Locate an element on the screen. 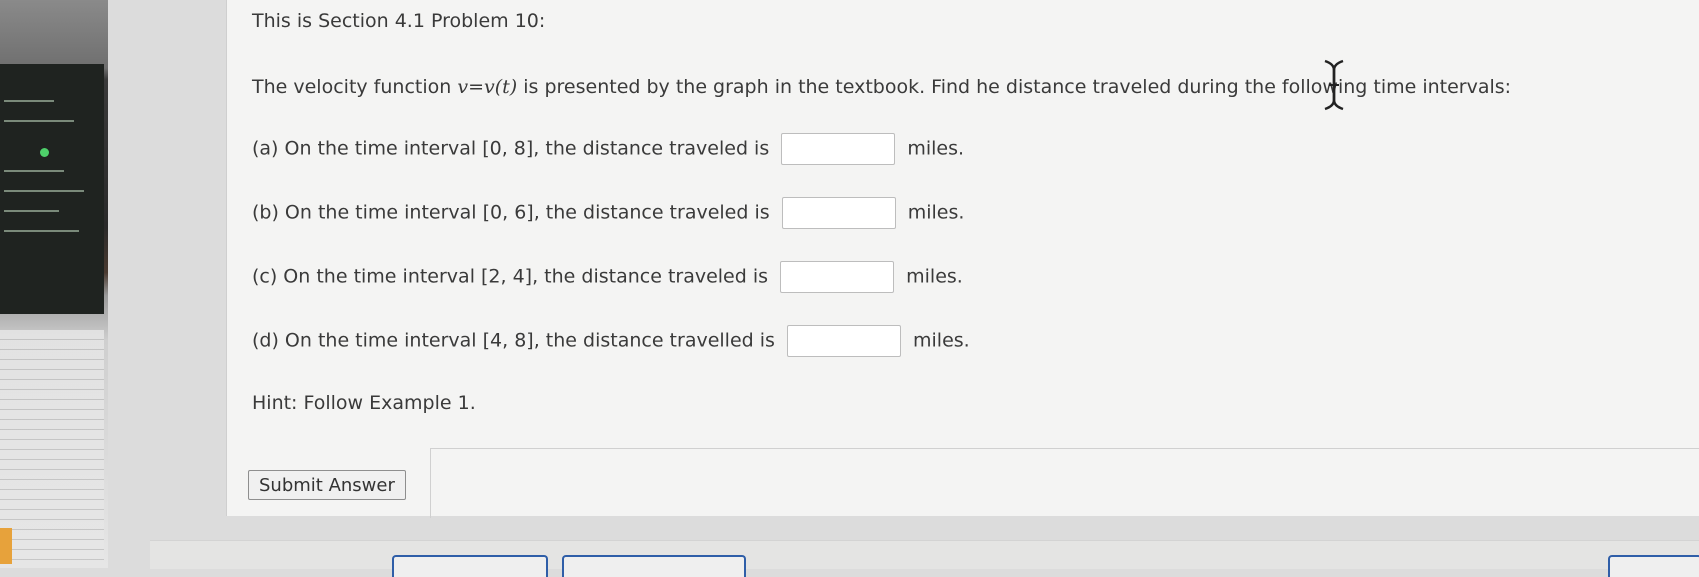 The height and width of the screenshot is (577, 1699). velocity-function-math: v=v(t) is located at coordinates (487, 87).